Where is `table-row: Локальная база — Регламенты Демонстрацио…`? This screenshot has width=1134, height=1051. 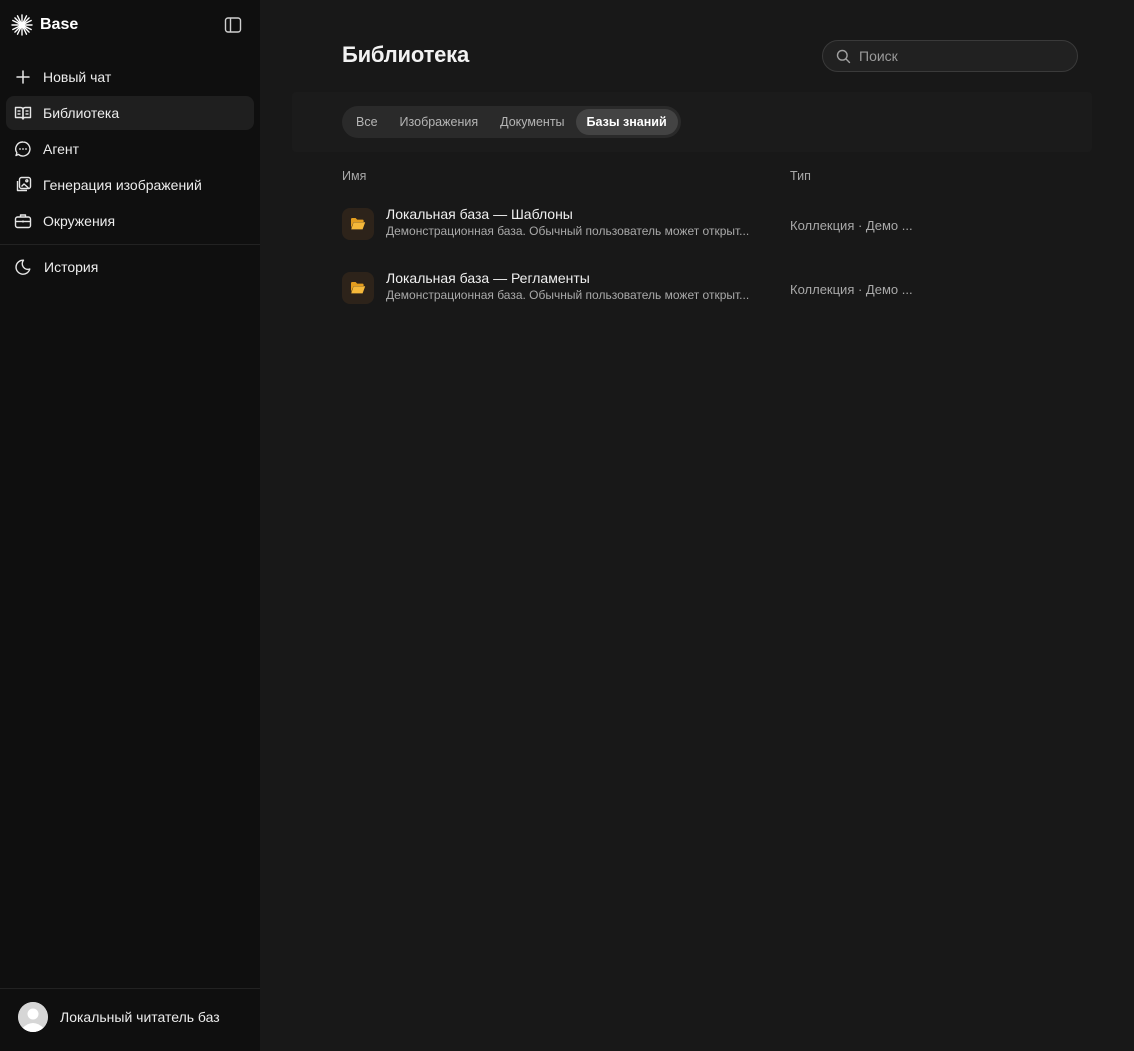 table-row: Локальная база — Регламенты Демонстрацио… is located at coordinates (642, 288).